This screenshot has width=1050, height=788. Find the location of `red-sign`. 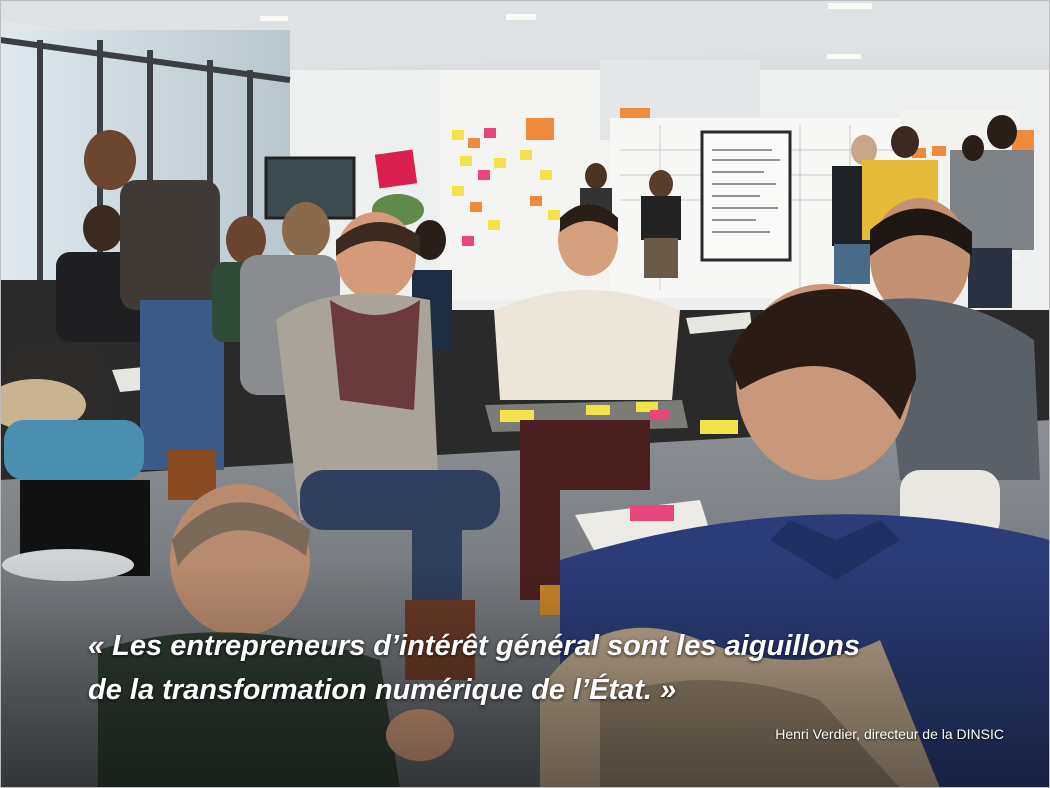

red-sign is located at coordinates (396, 169).